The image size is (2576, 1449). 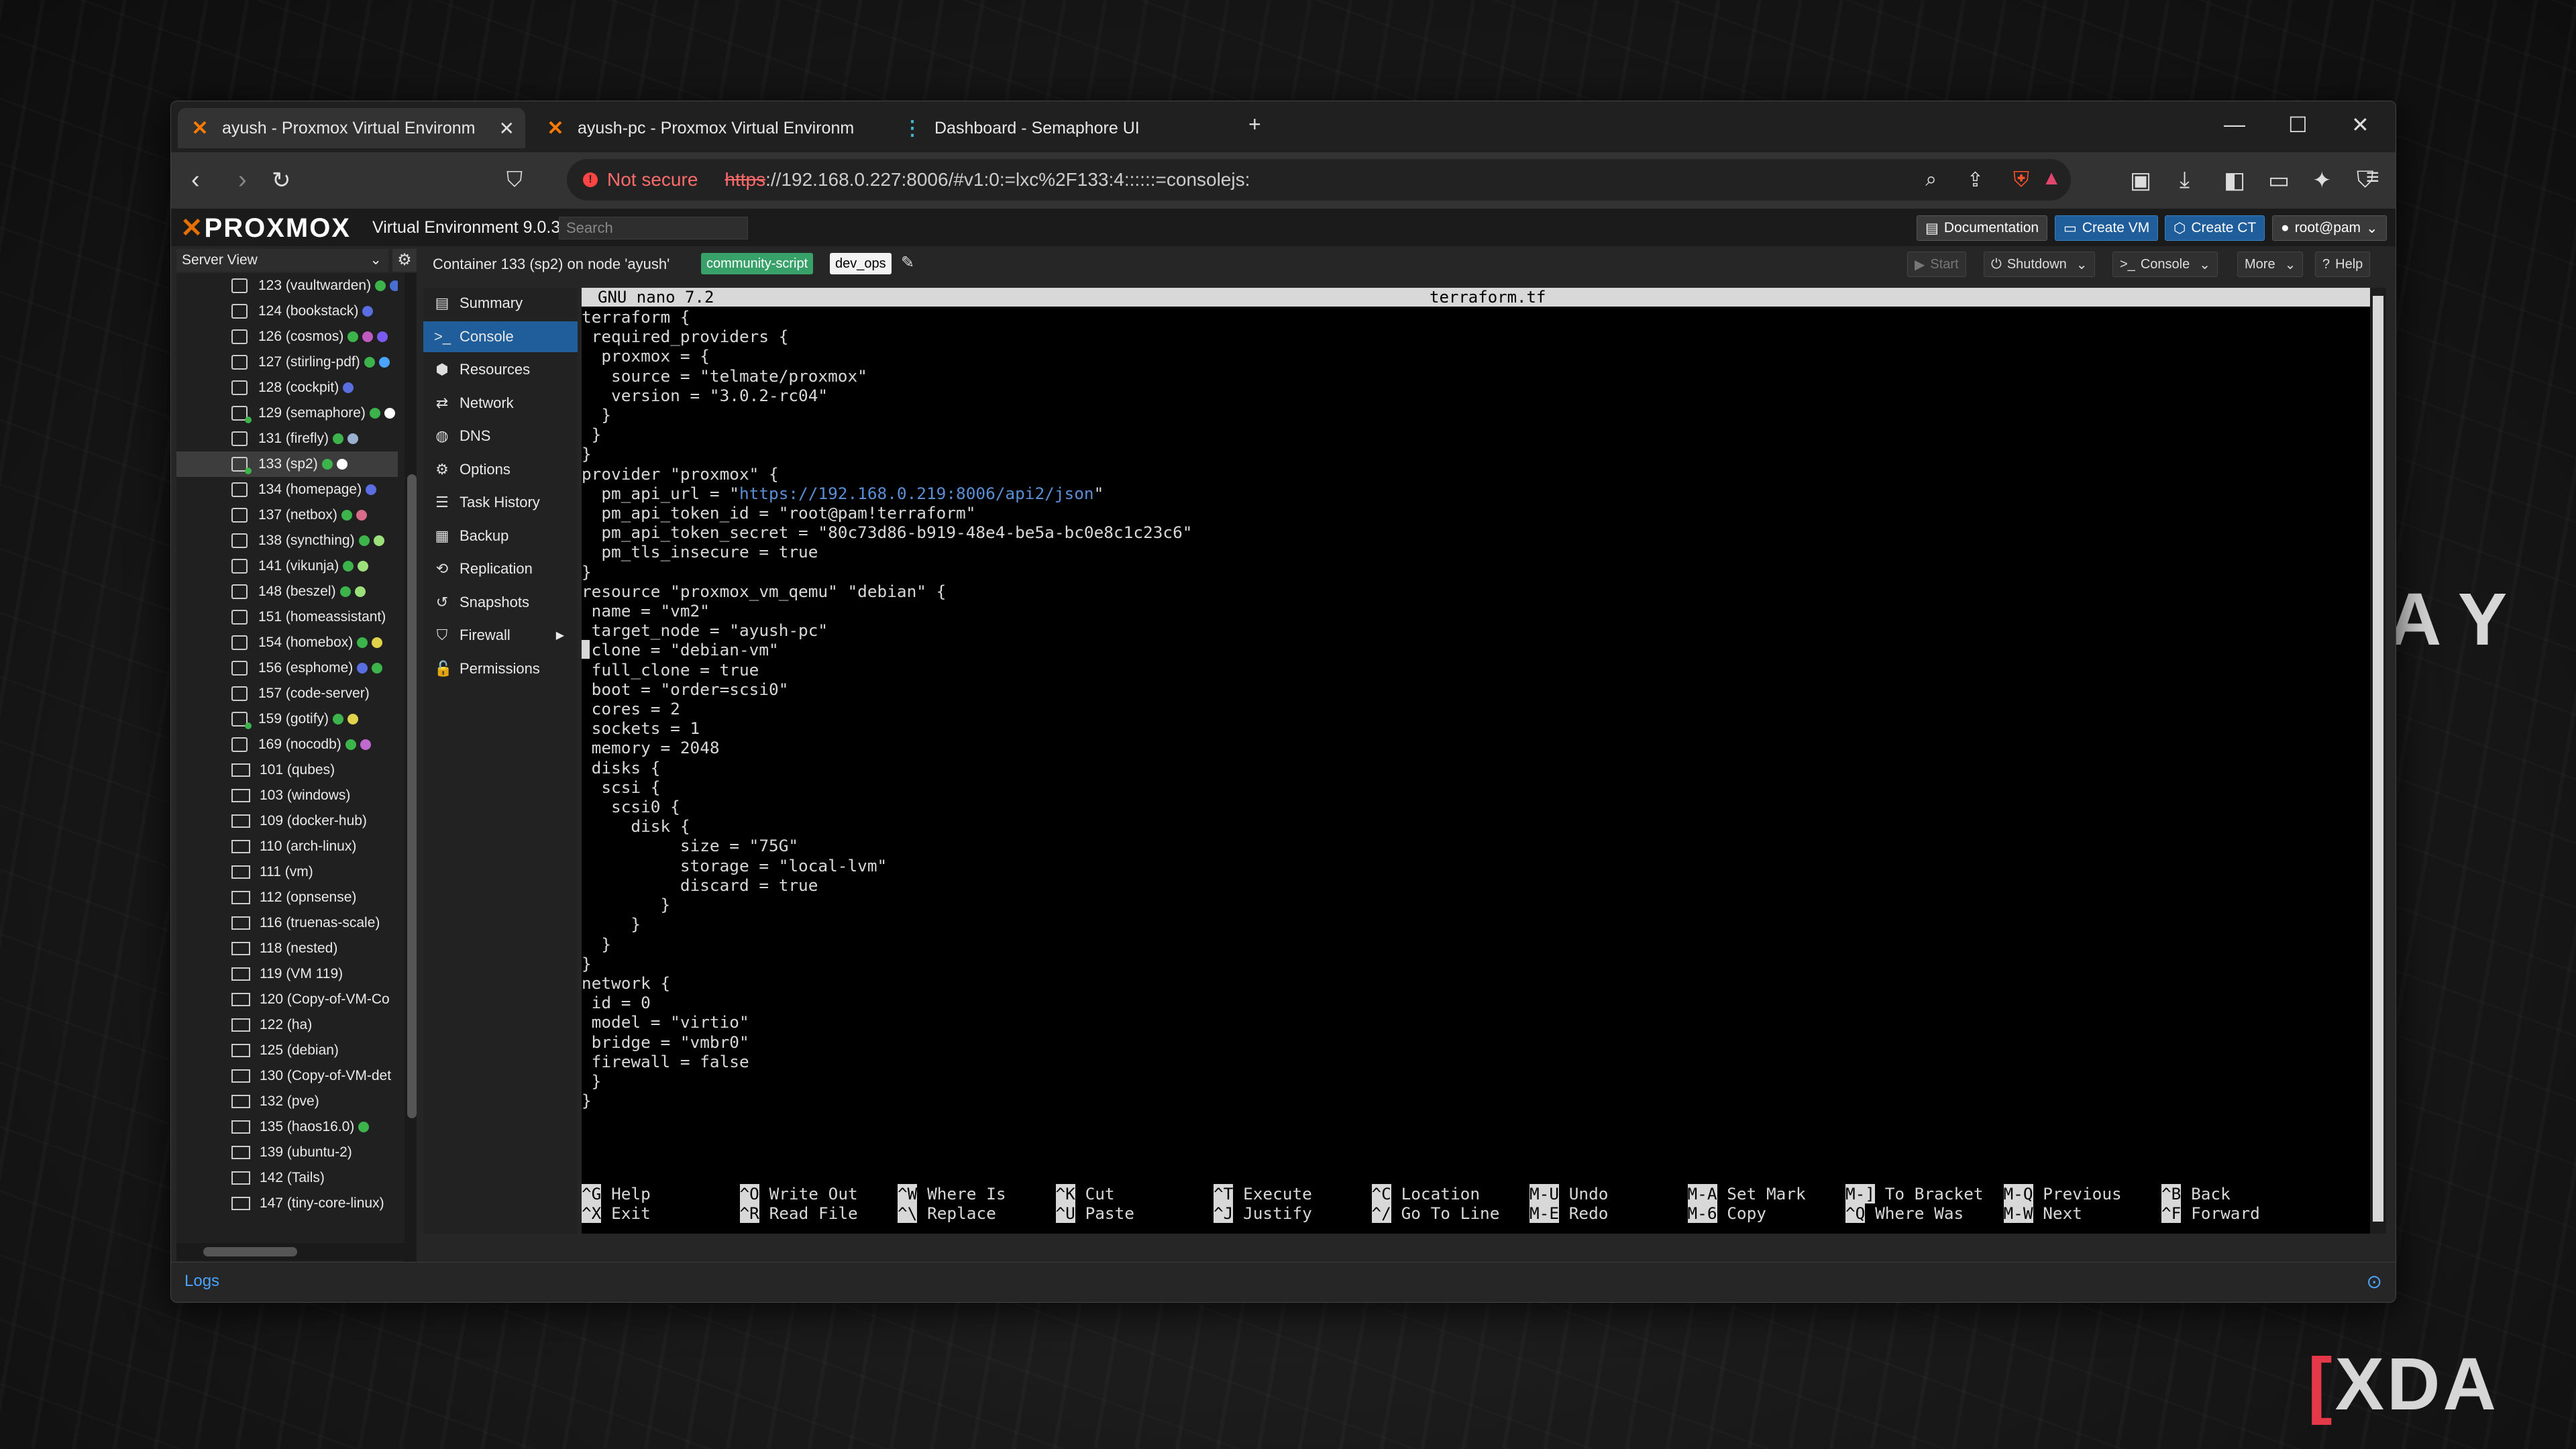 What do you see at coordinates (287, 974) in the screenshot?
I see `tree-item: 119 (VM 119)` at bounding box center [287, 974].